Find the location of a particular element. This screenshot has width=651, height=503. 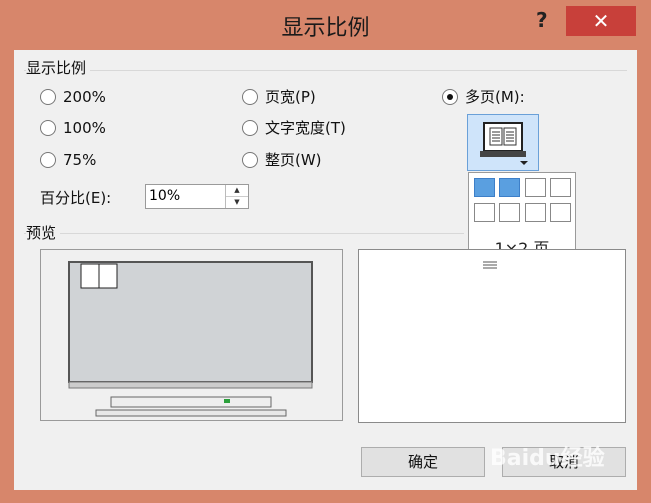

radio-label: 文字宽度(T) is located at coordinates (305, 128).